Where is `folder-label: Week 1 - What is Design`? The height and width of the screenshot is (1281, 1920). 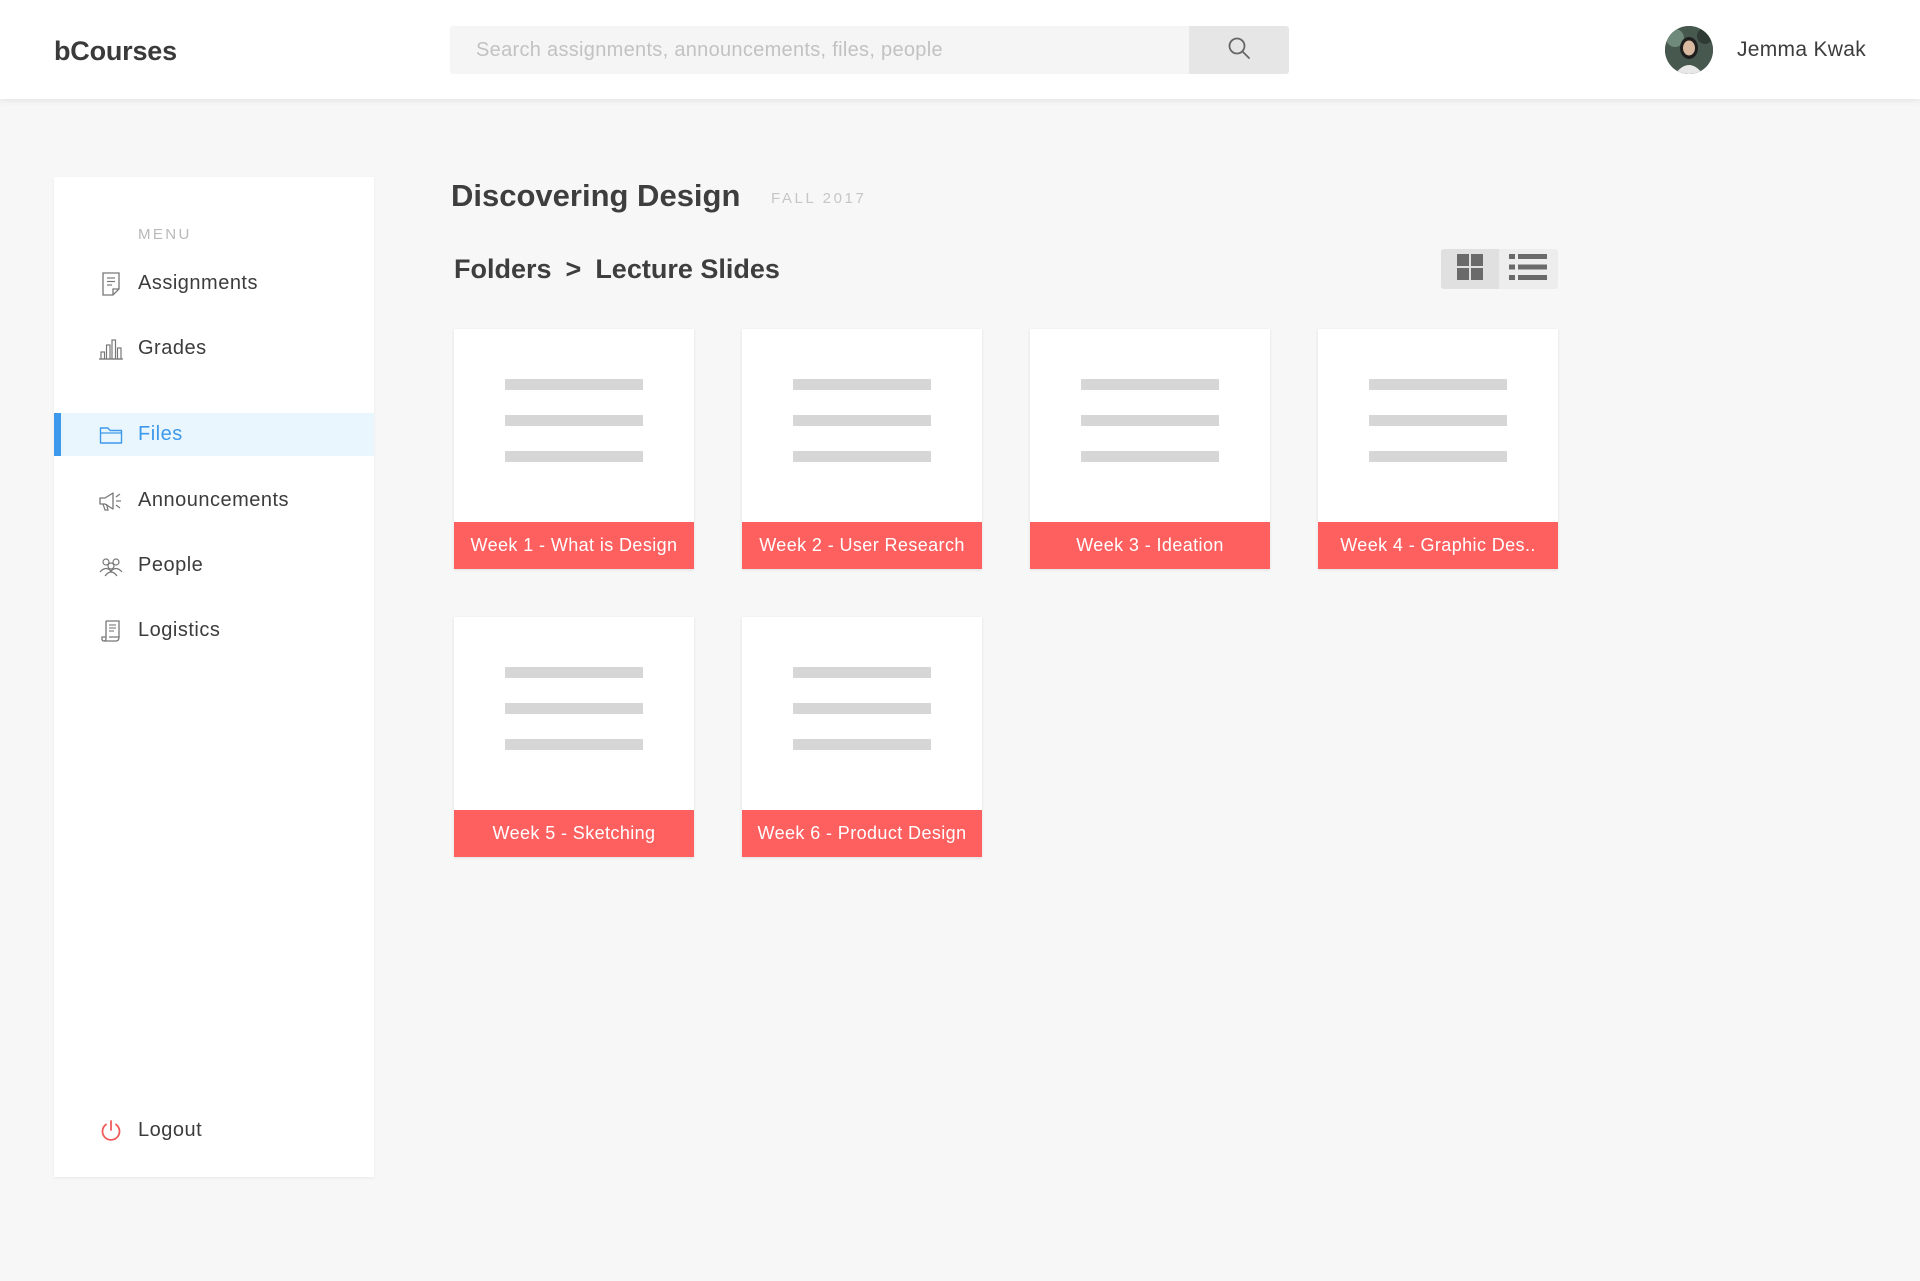 folder-label: Week 1 - What is Design is located at coordinates (574, 545).